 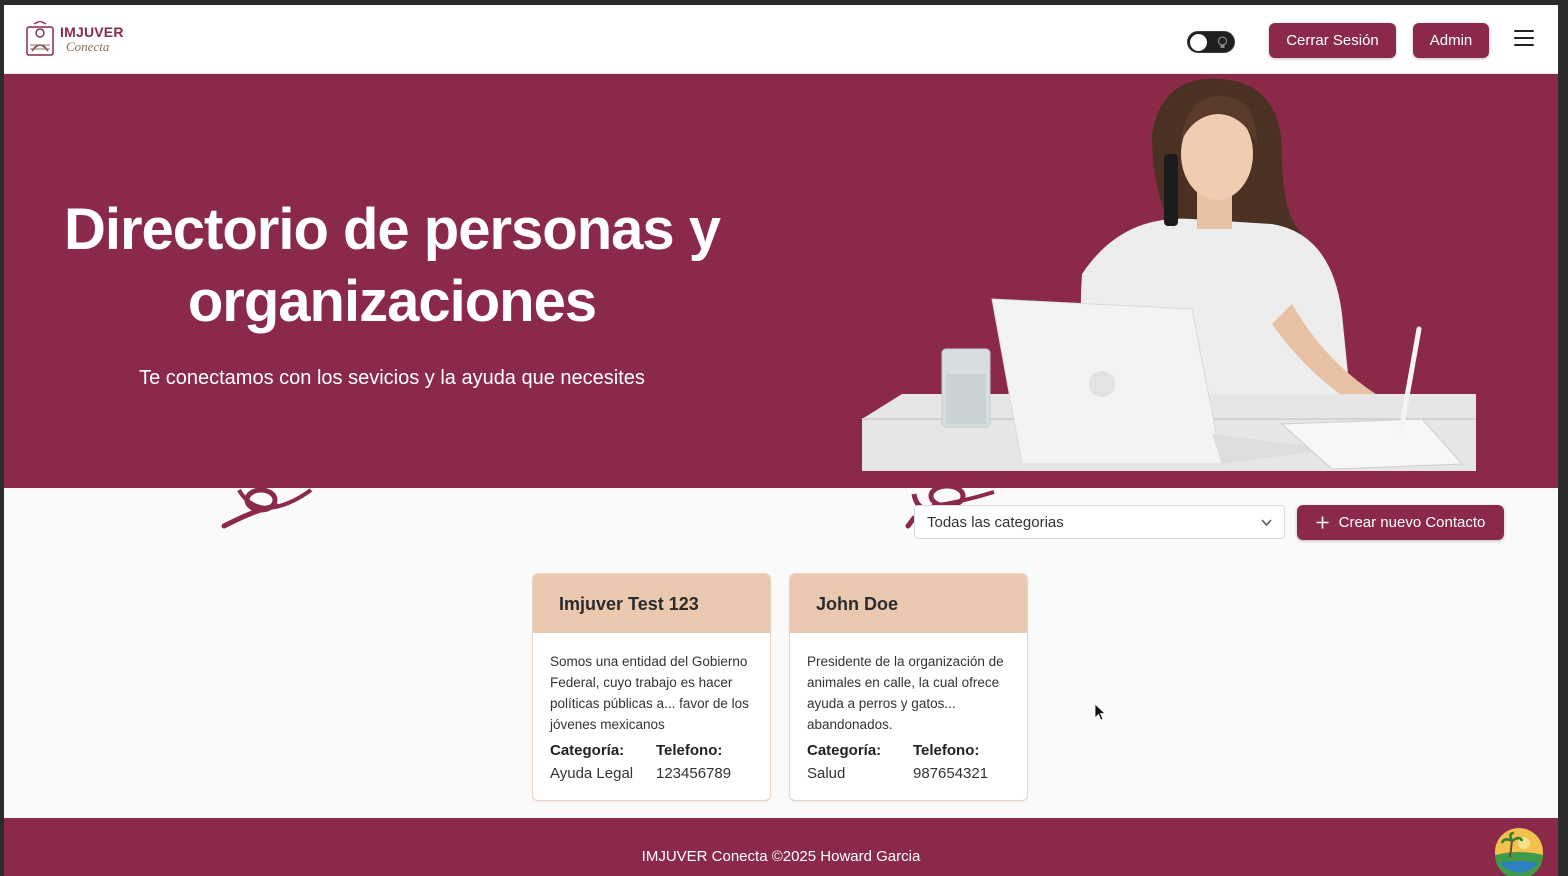 I want to click on create-contact-label: Crear nuevo Contacto, so click(x=1412, y=522).